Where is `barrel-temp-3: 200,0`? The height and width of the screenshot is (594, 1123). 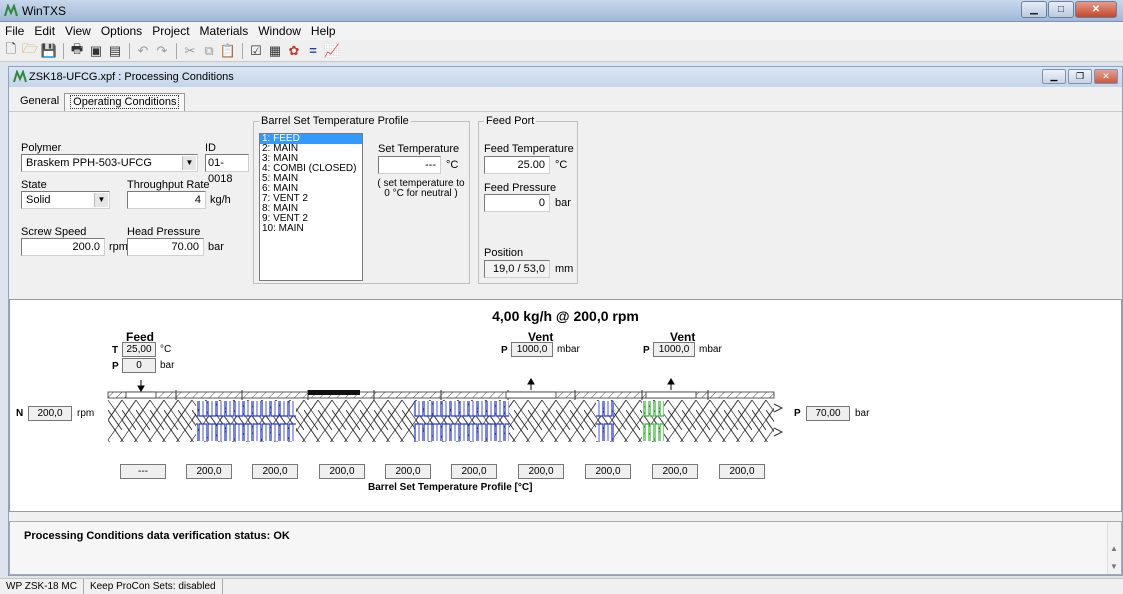
barrel-temp-3: 200,0 is located at coordinates (275, 471).